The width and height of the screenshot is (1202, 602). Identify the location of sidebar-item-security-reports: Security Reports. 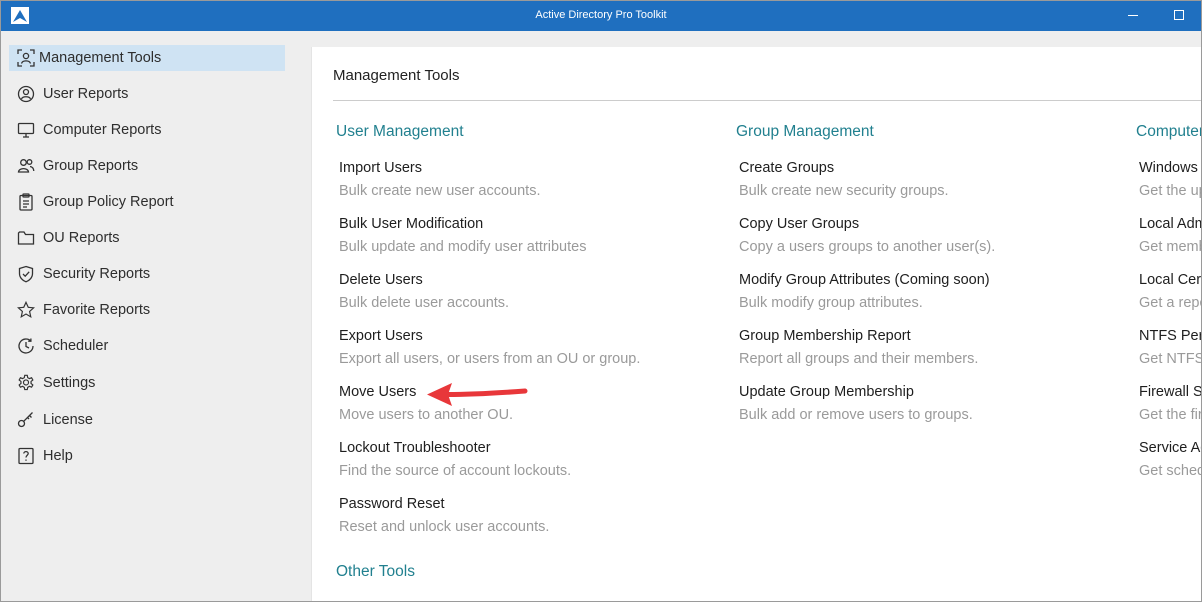
(147, 274).